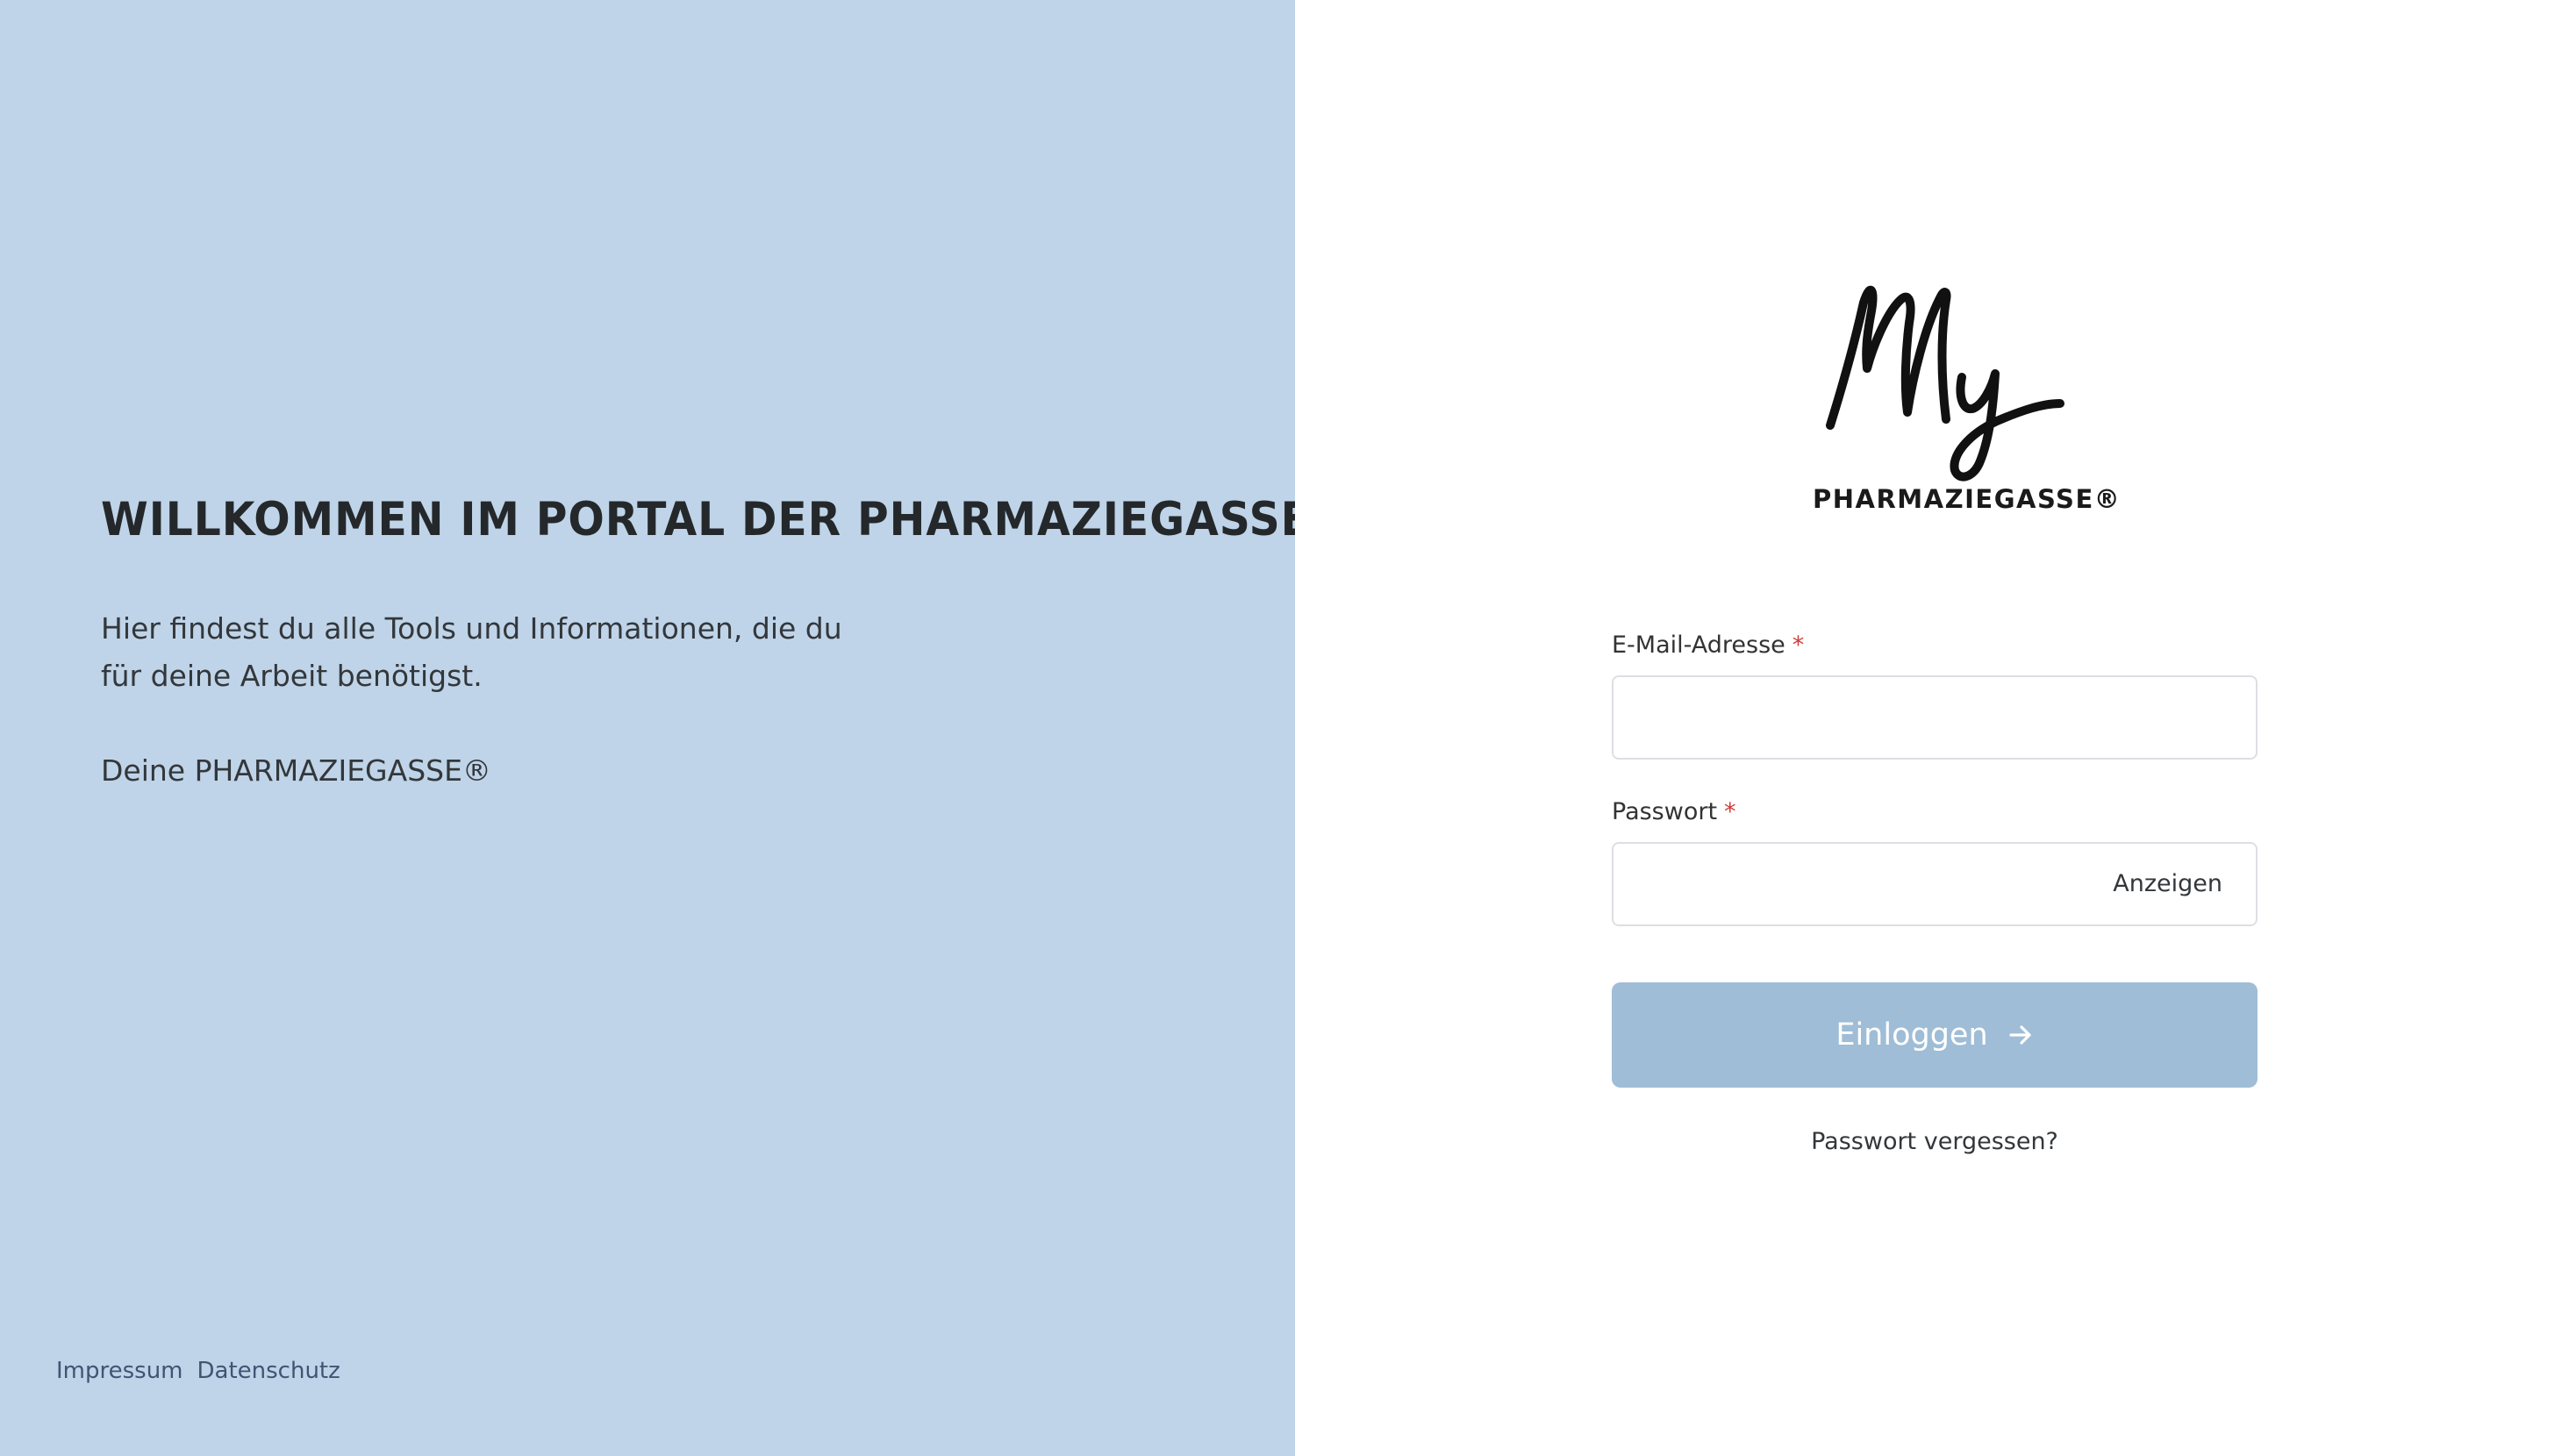 The image size is (2576, 1456). What do you see at coordinates (1935, 812) in the screenshot?
I see `password-label: Passwort *` at bounding box center [1935, 812].